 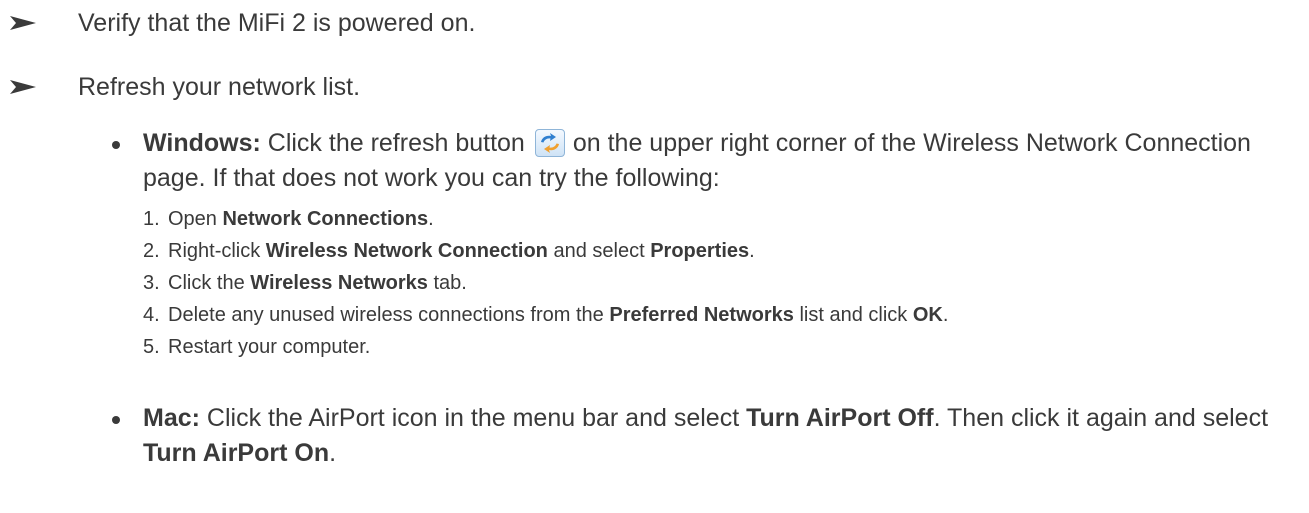 What do you see at coordinates (549, 143) in the screenshot?
I see `refresh-icon` at bounding box center [549, 143].